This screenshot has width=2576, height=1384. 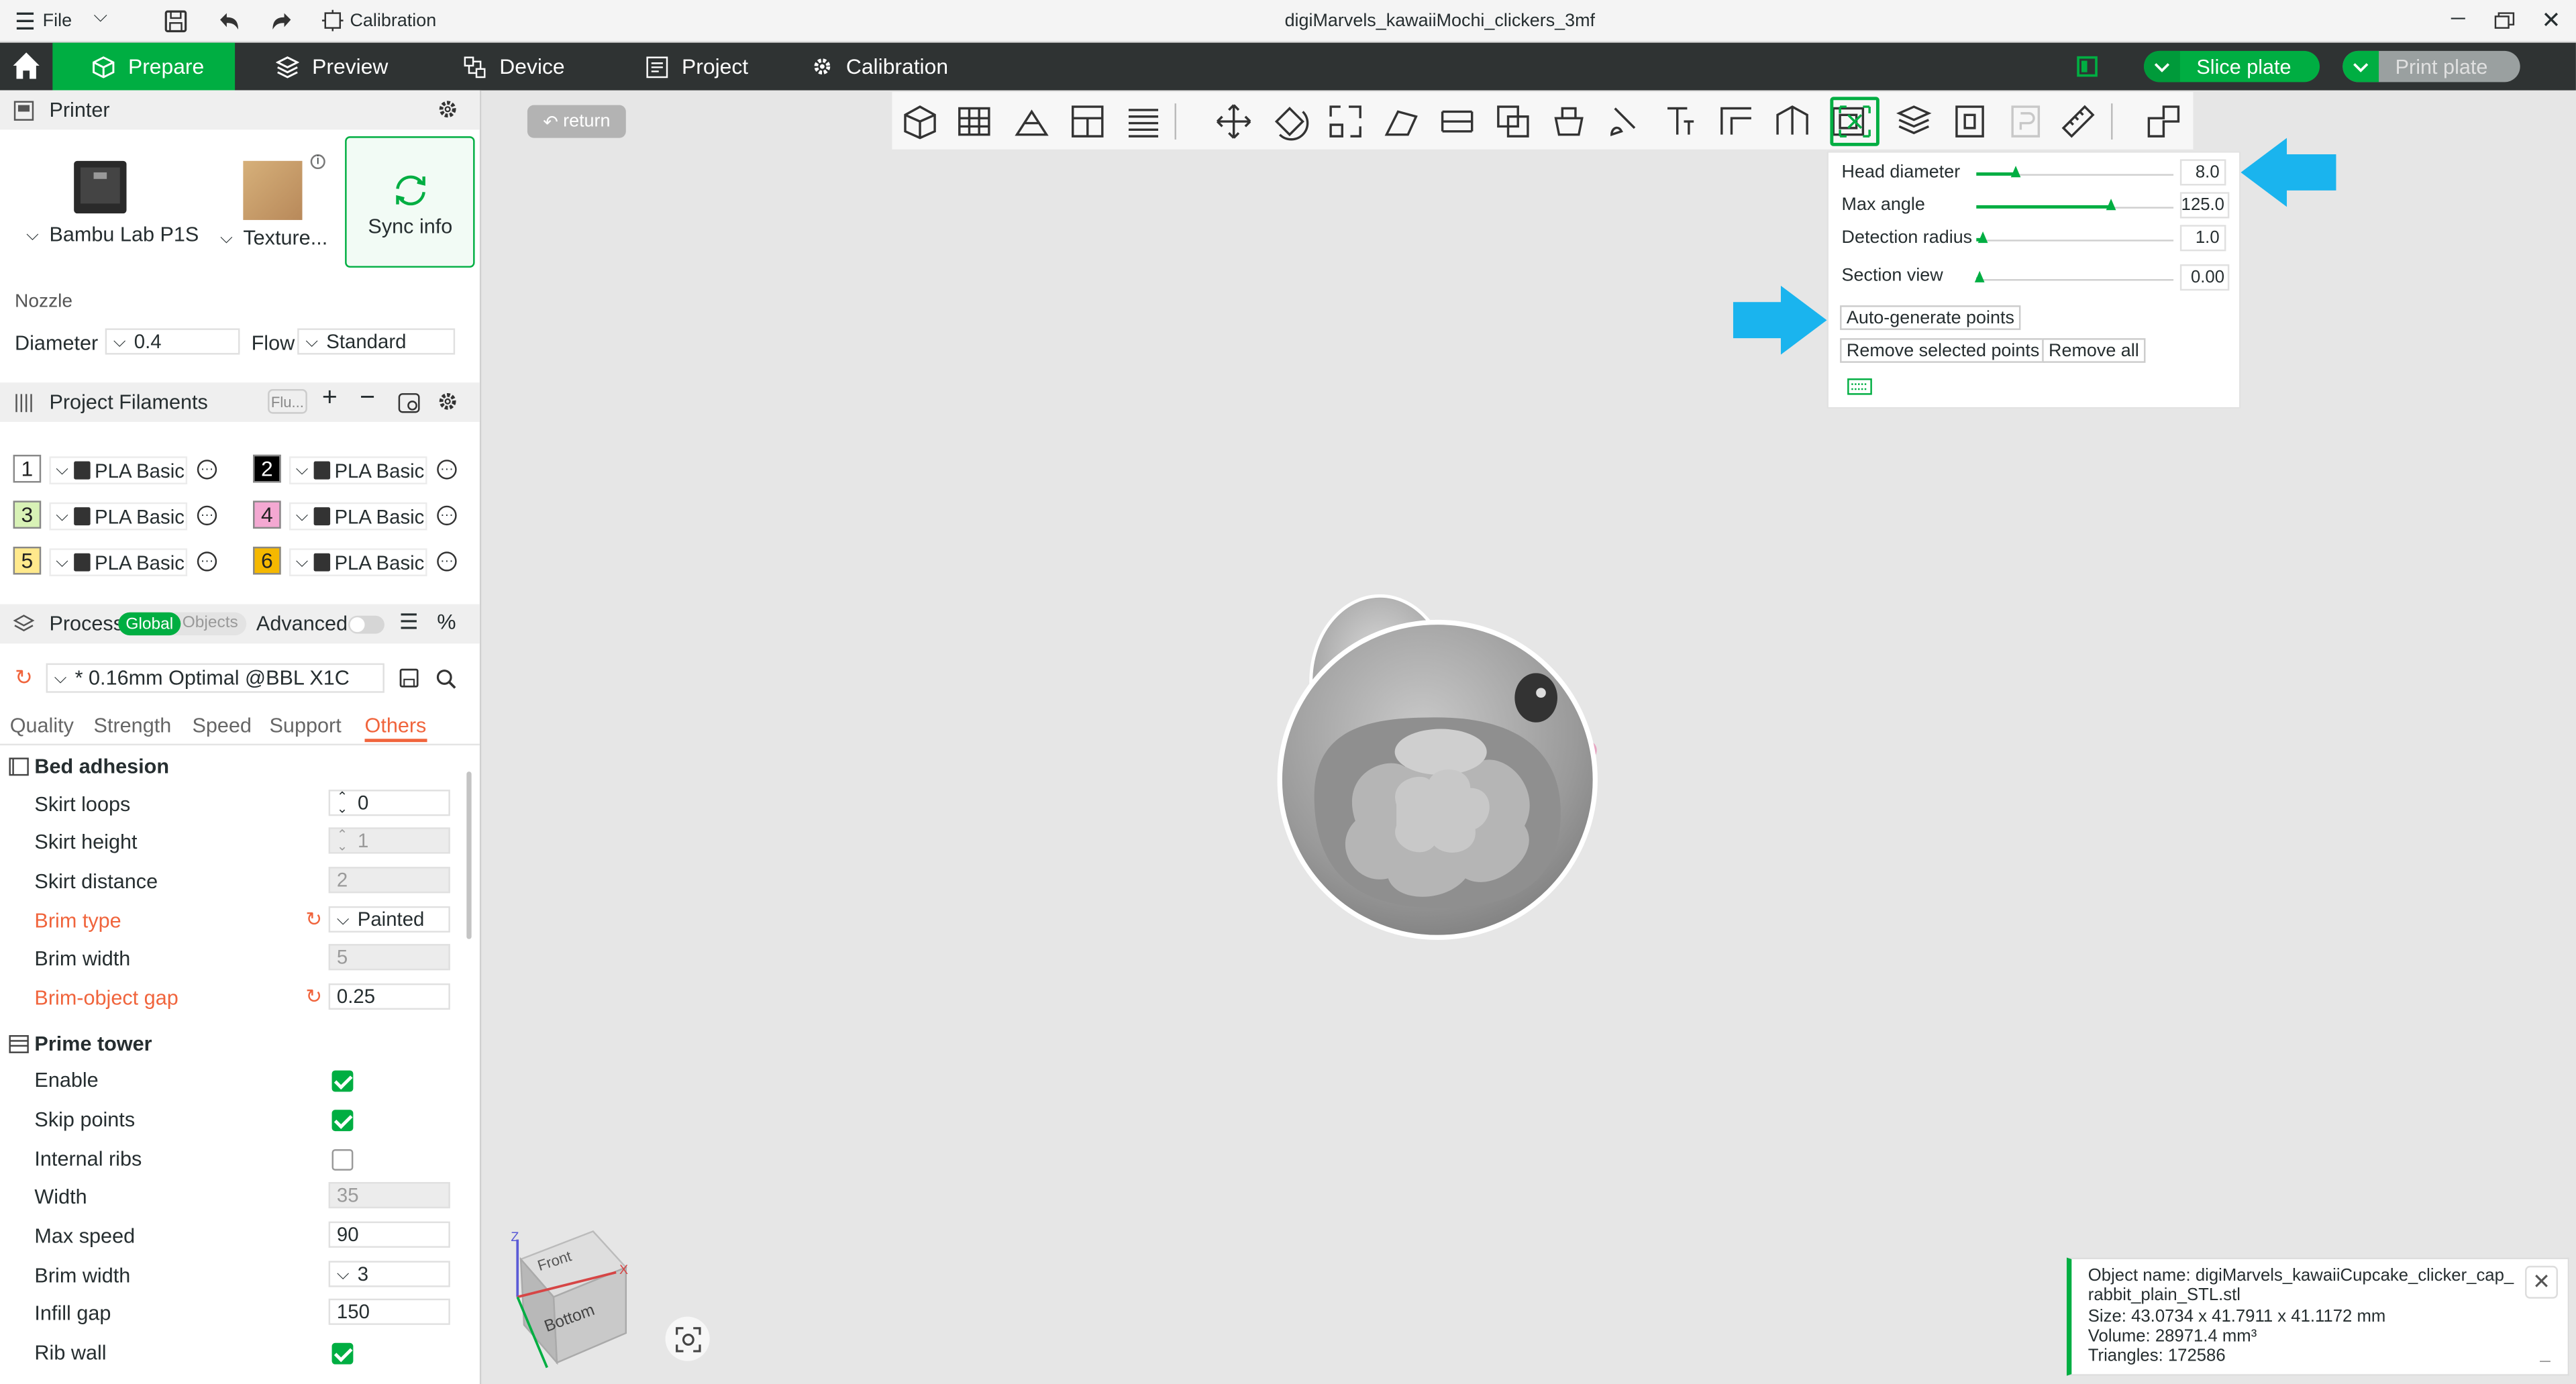 I want to click on calibration-icon, so click(x=332, y=20).